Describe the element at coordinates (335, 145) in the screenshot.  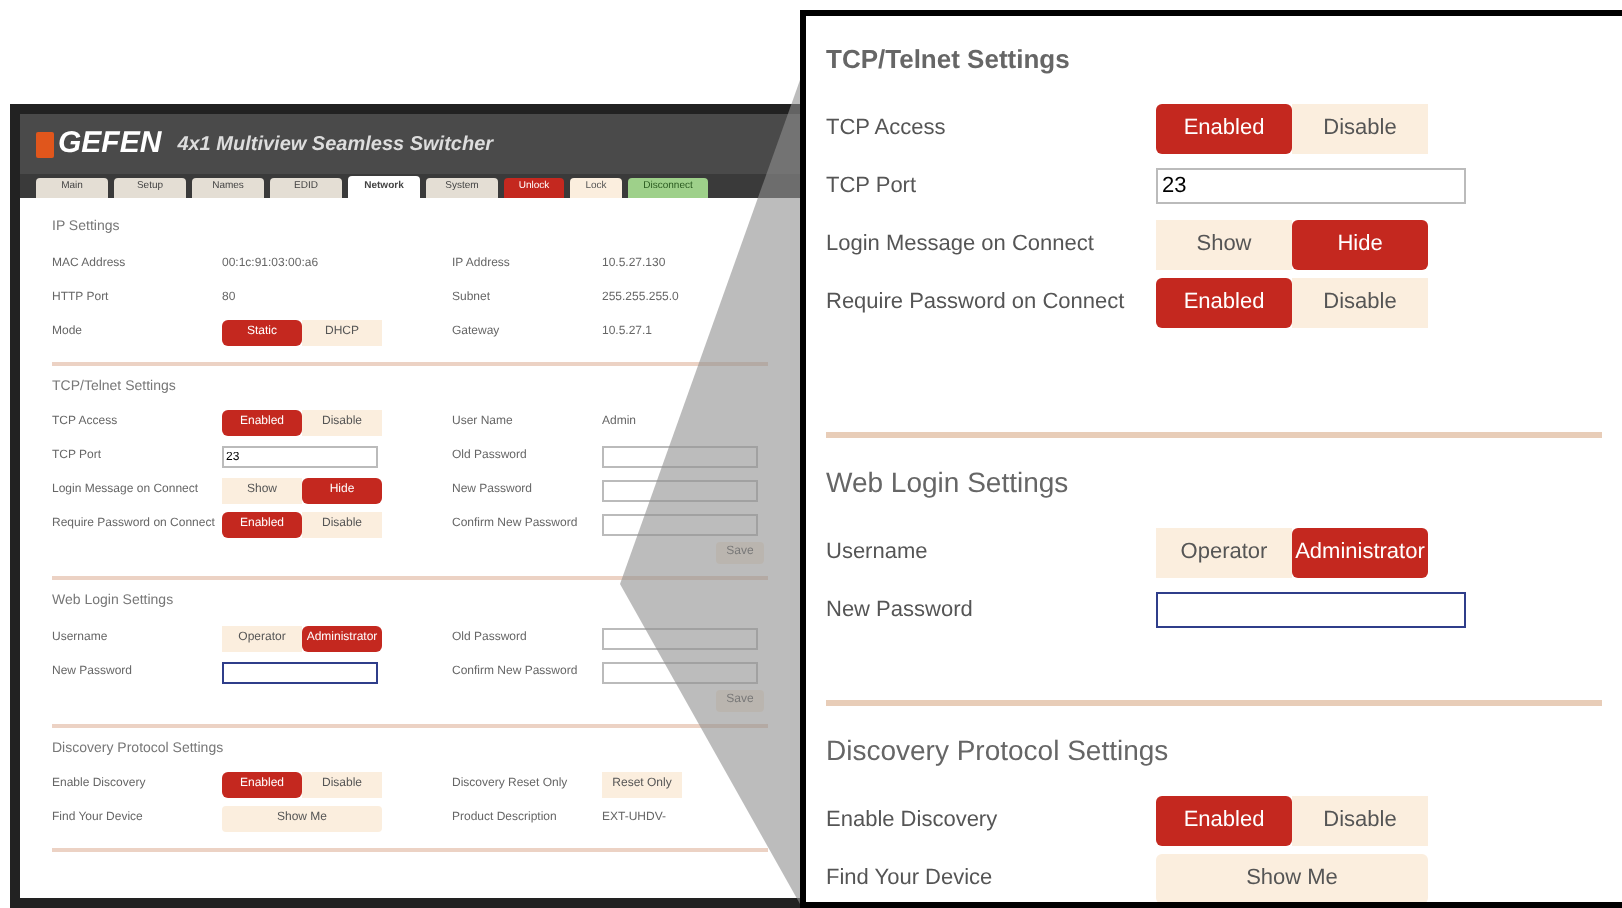
I see `window-title: 4x1 Multiview Seamless Switcher` at that location.